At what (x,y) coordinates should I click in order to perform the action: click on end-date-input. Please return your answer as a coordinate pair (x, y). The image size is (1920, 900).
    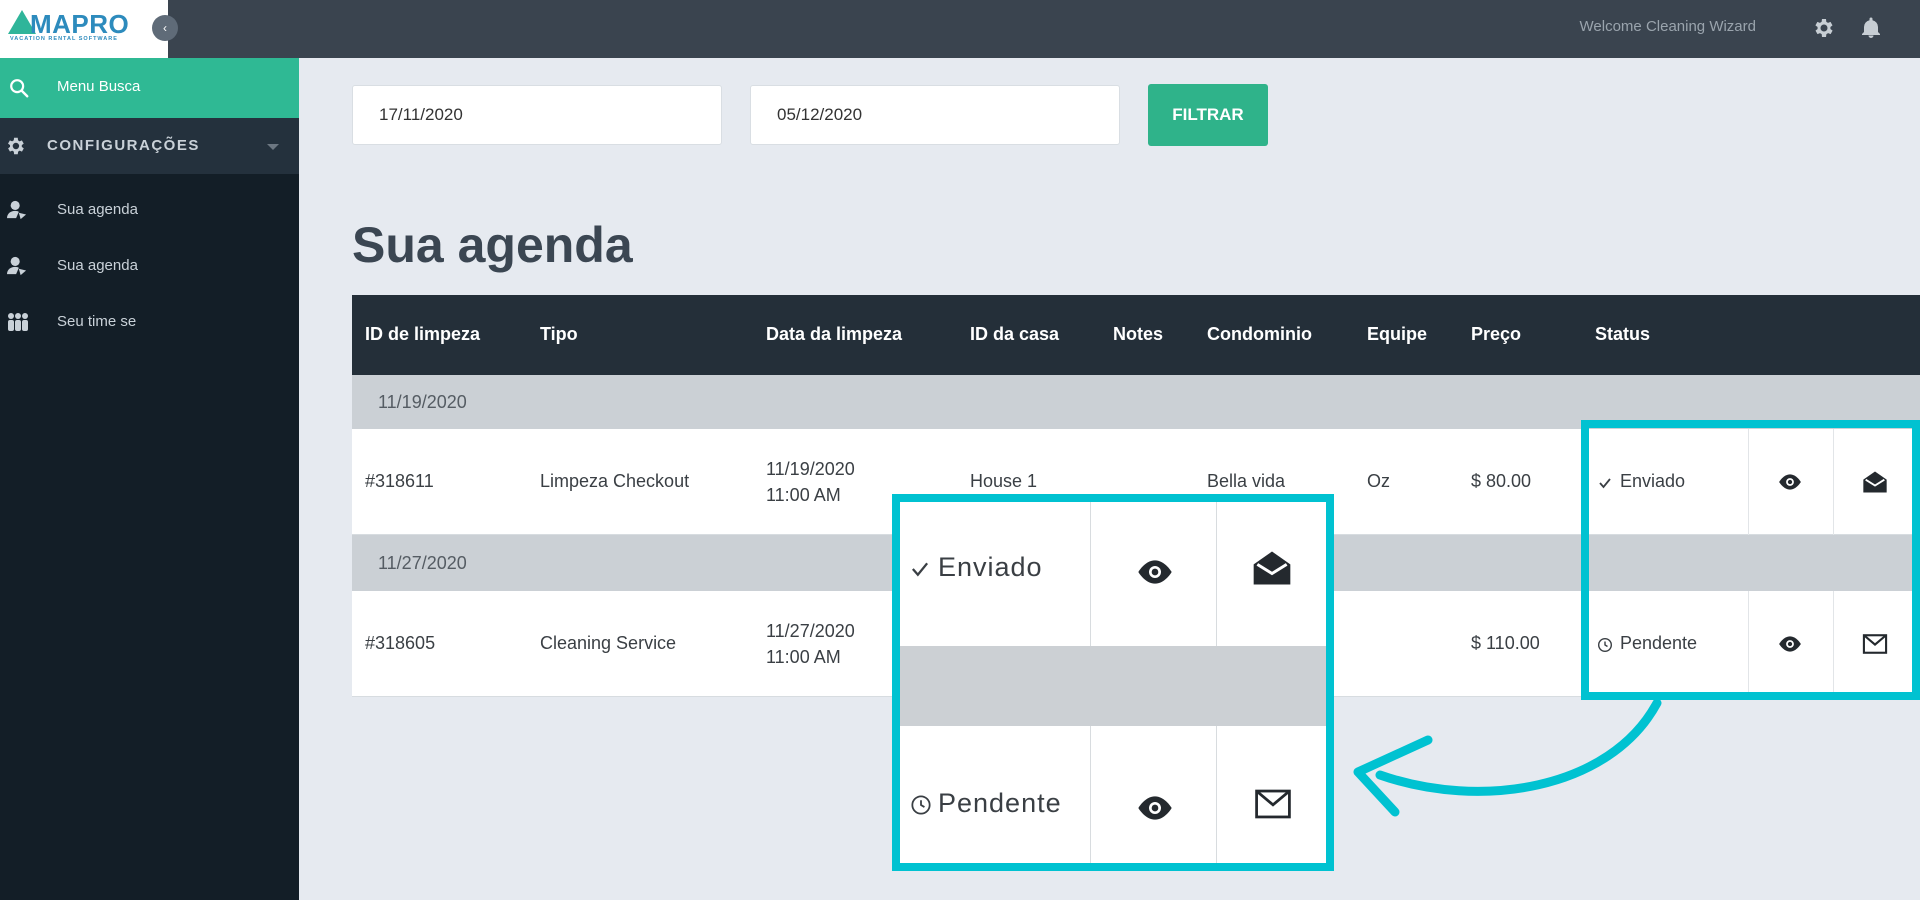
    Looking at the image, I should click on (935, 115).